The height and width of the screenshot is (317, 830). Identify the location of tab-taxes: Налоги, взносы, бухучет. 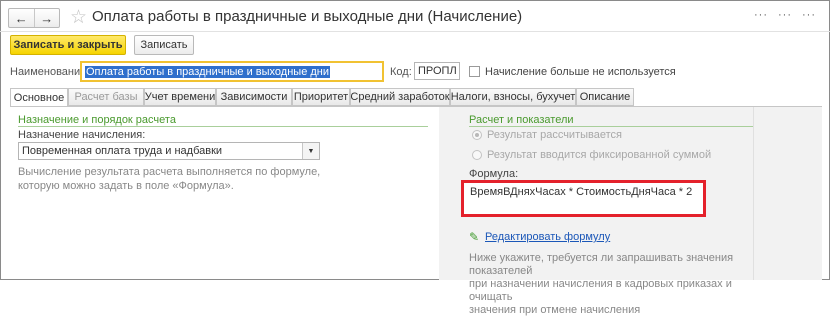
(513, 97).